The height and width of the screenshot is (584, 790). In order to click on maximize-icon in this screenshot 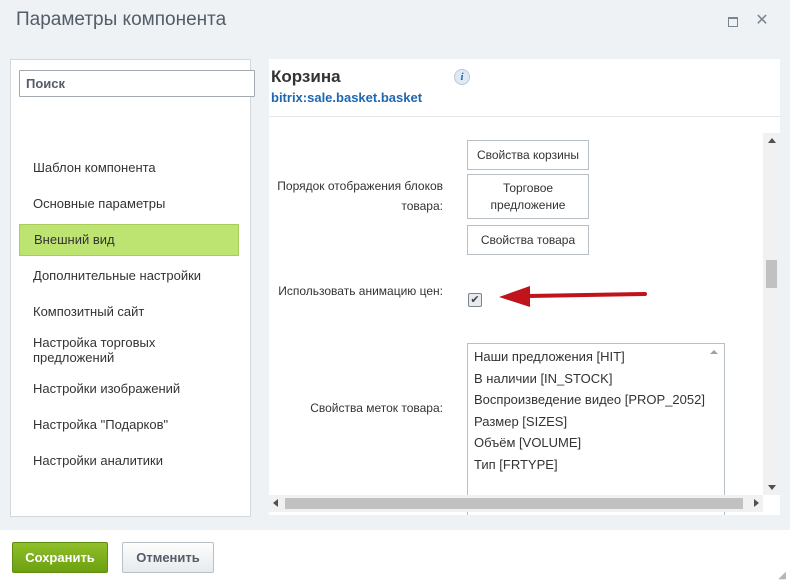, I will do `click(733, 21)`.